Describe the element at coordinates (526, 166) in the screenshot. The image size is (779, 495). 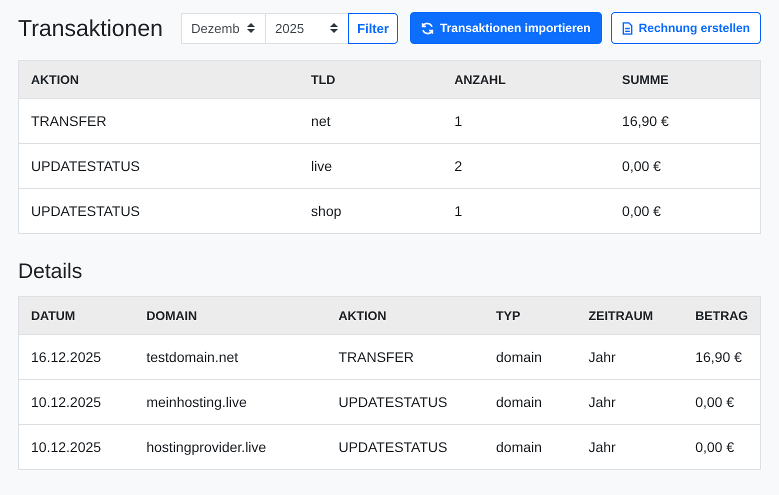
I see `table-cell: 2` at that location.